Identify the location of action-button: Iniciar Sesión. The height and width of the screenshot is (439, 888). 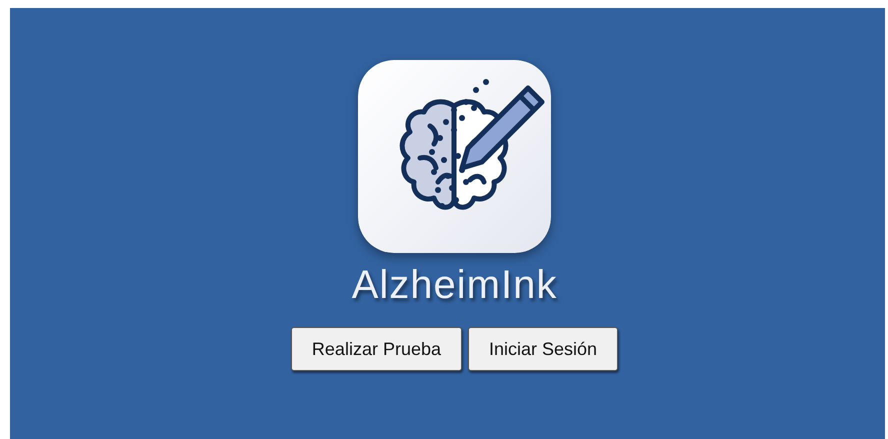
(543, 349).